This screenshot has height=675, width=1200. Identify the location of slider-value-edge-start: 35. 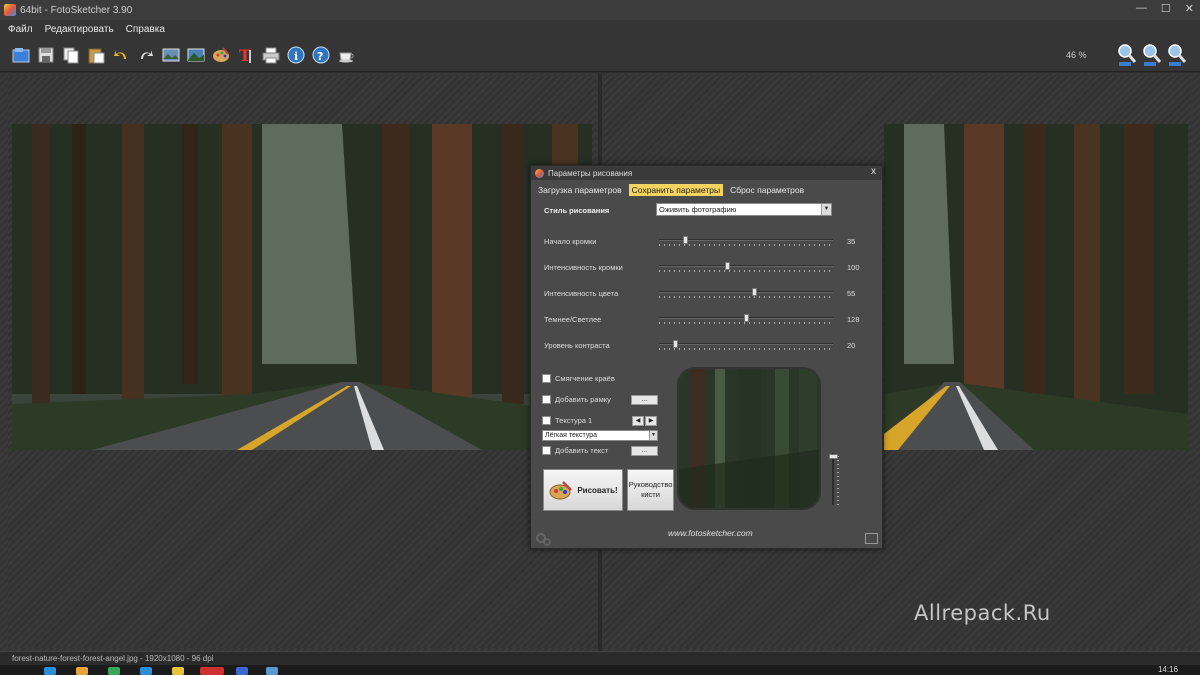
(851, 241).